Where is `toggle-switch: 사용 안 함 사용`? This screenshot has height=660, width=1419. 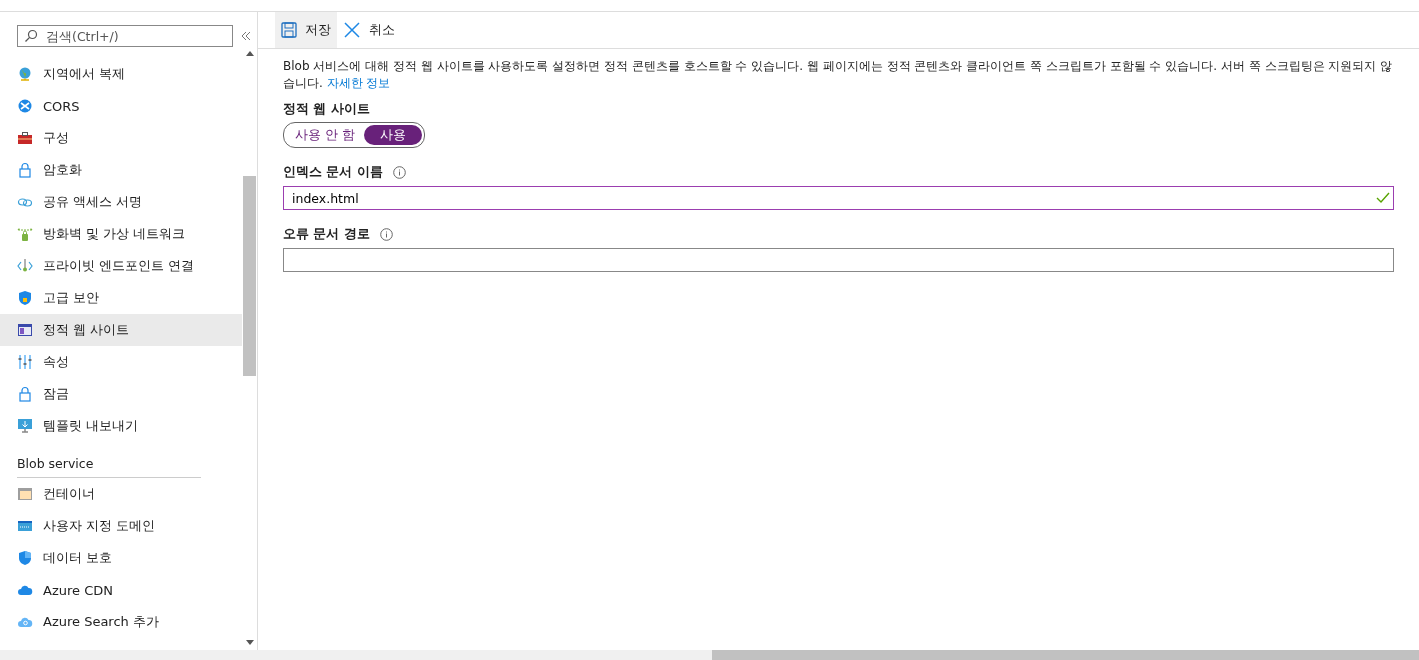 toggle-switch: 사용 안 함 사용 is located at coordinates (354, 135).